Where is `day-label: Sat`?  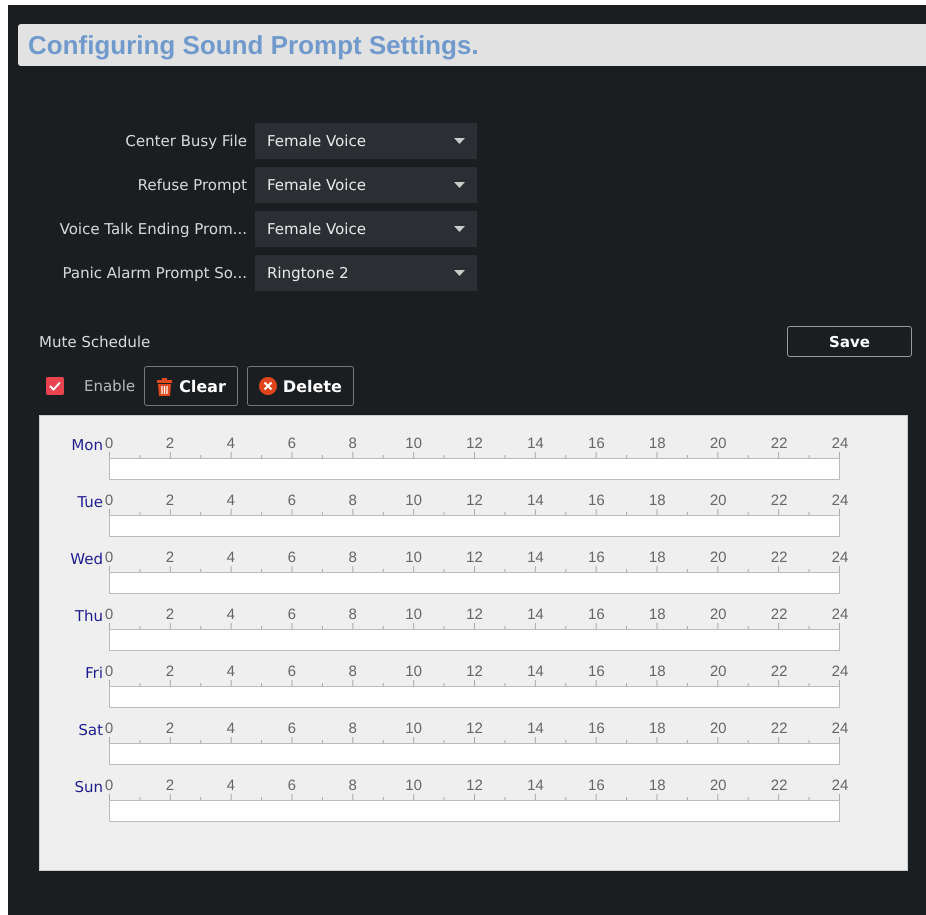 day-label: Sat is located at coordinates (90, 731).